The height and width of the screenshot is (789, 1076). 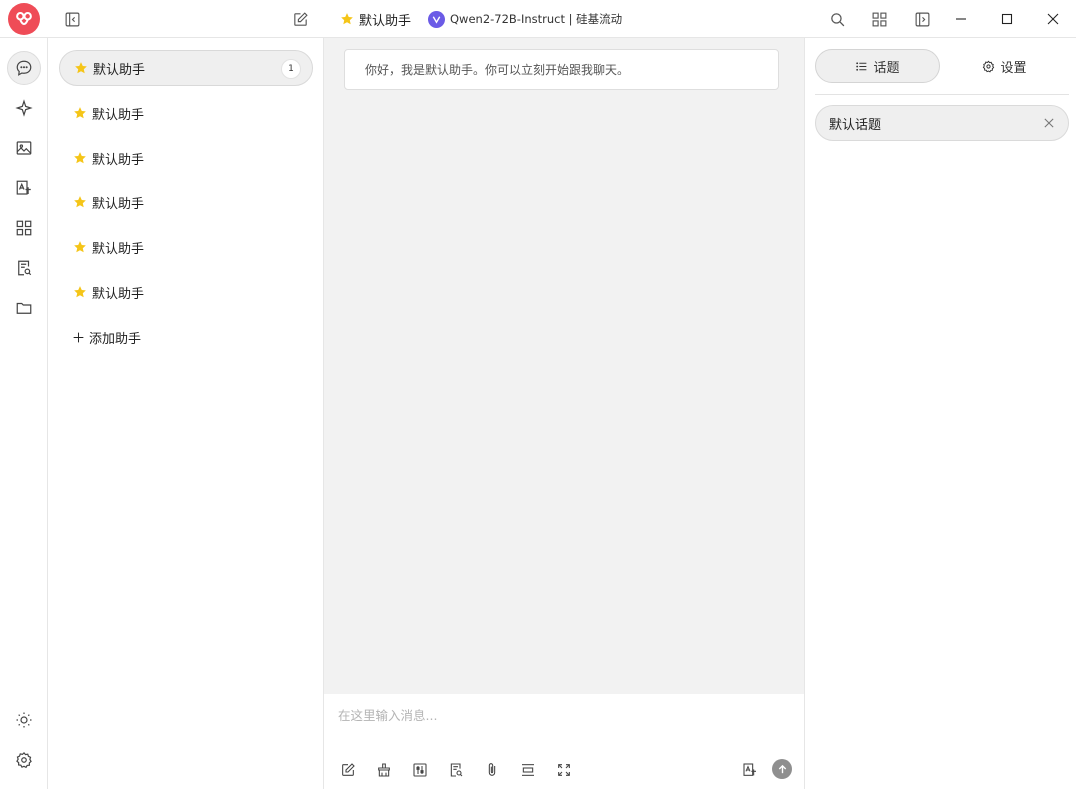 I want to click on search-icon, so click(x=837, y=19).